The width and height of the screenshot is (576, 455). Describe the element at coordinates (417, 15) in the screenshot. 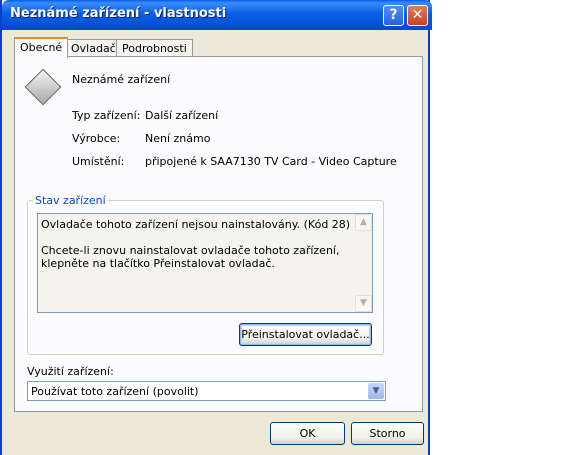

I see `close-button: ✕` at that location.